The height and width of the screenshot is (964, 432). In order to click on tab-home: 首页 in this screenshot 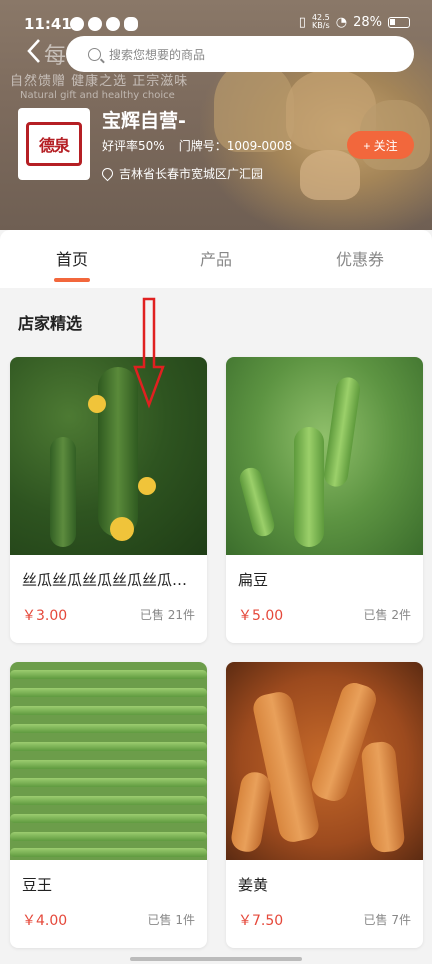, I will do `click(72, 259)`.